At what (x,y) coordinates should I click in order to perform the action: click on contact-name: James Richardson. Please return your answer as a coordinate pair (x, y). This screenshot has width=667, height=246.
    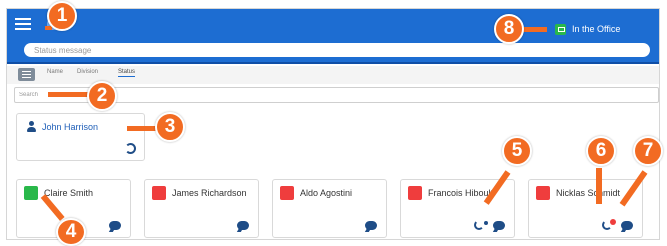
    Looking at the image, I should click on (209, 193).